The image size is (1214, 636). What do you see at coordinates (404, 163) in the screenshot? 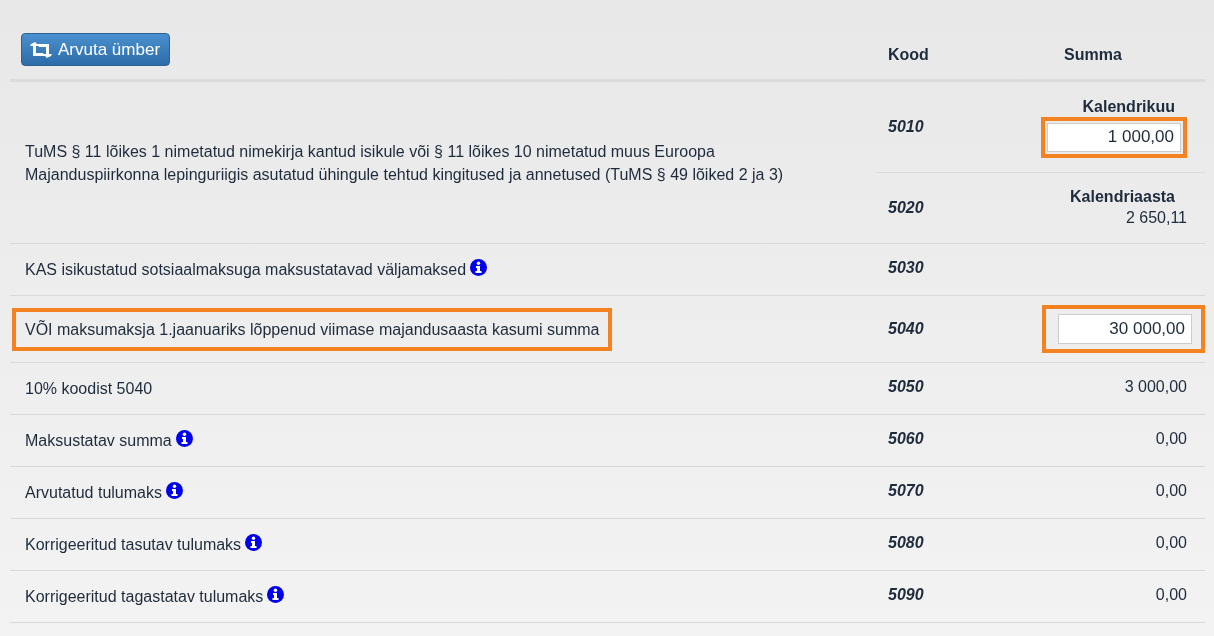
I see `row-label: TuMS § 11 lõikes 1 nimetatud nimekirja kantud isikule või § 11 lõikes 10 nimetatud muus Euroopa Majanduspiirkonna lepinguriigis asutatud ühingule tehtud kingitused ja annetused (TuMS § 49 lõiked 2 ja 3)` at bounding box center [404, 163].